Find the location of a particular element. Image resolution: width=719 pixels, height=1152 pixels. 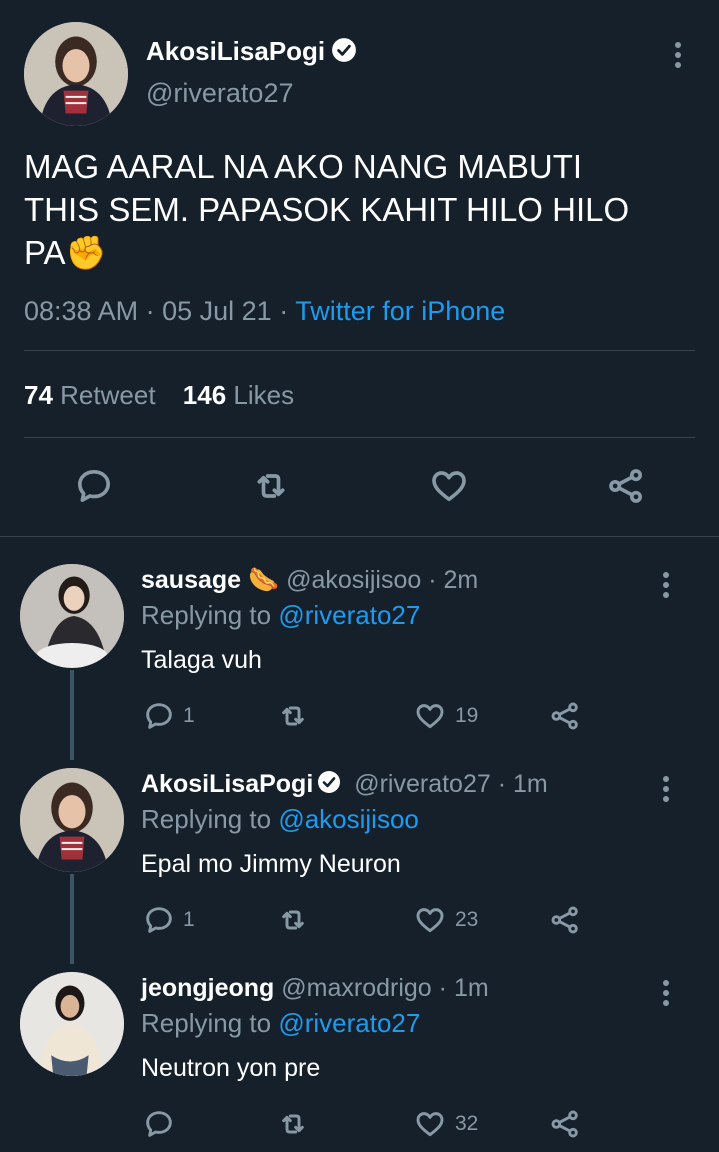

reply-author-handle: @maxrodrigo is located at coordinates (356, 988).